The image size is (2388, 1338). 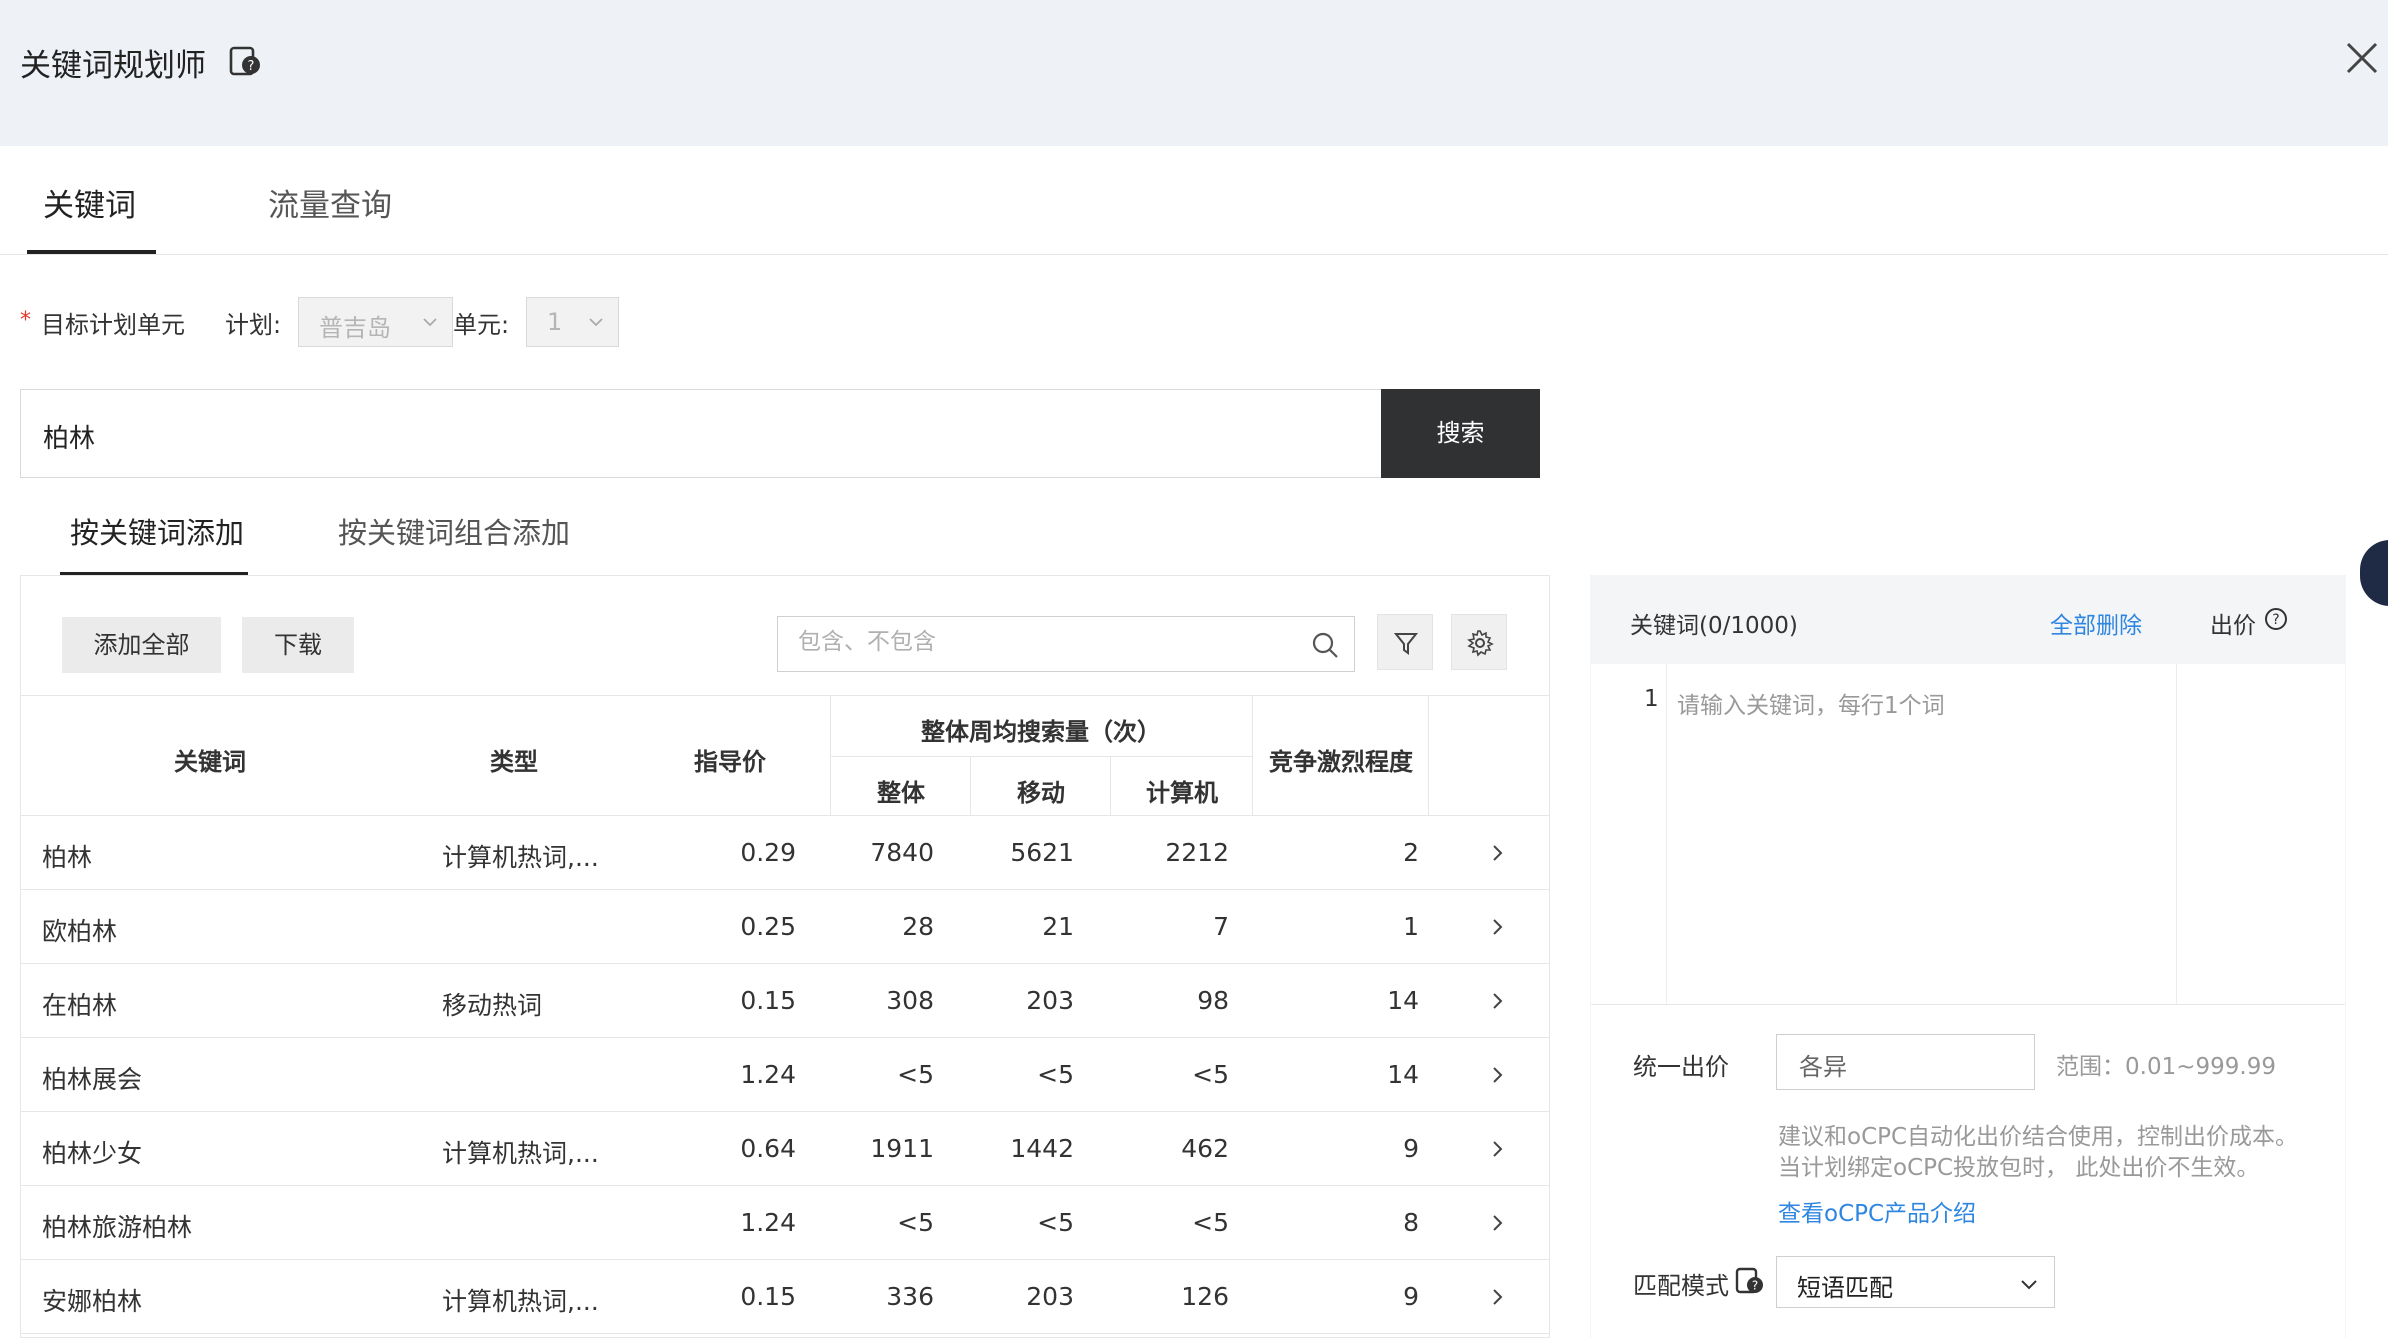 I want to click on cell-total: 308, so click(x=910, y=1000).